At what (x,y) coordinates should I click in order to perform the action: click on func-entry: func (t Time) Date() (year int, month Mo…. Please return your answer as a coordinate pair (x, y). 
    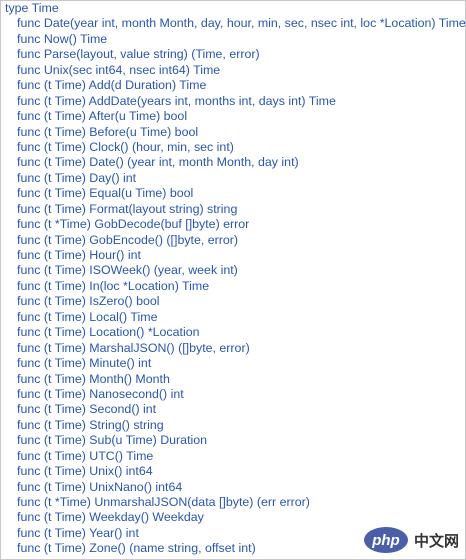
    Looking at the image, I should click on (235, 162).